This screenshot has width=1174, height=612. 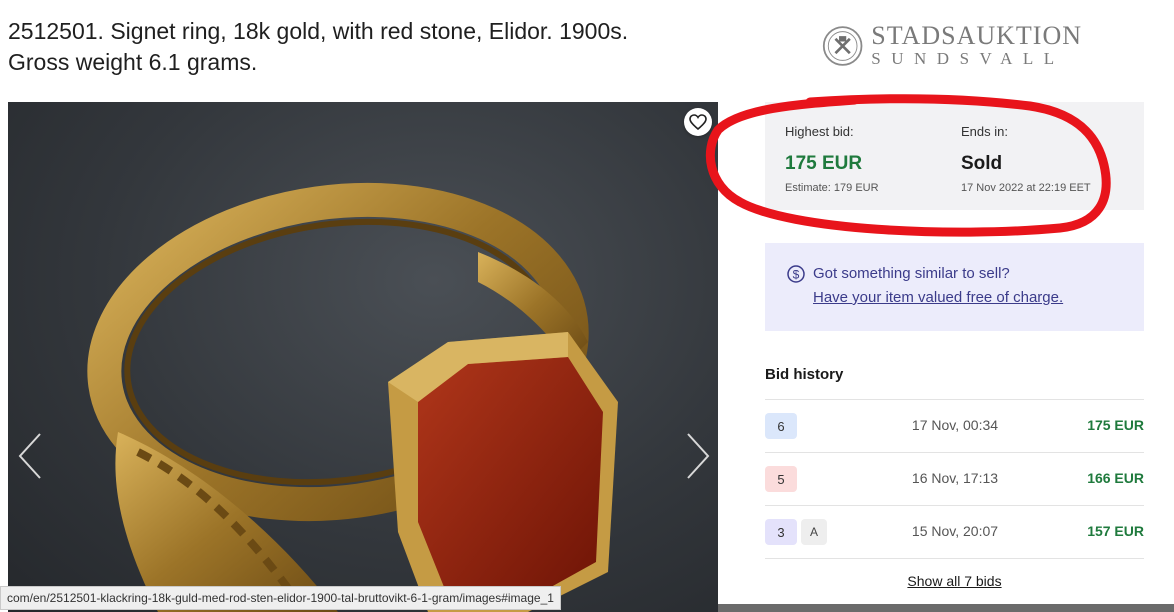 What do you see at coordinates (781, 532) in the screenshot?
I see `bidder-badge: 3` at bounding box center [781, 532].